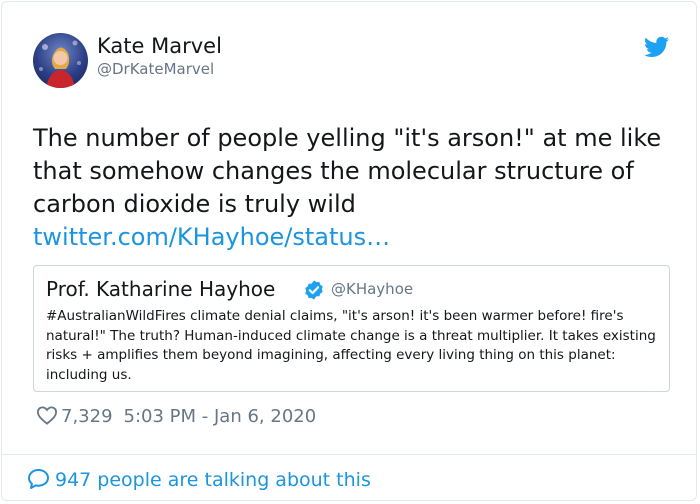 The width and height of the screenshot is (700, 504). What do you see at coordinates (87, 416) in the screenshot?
I see `like-count: 7,329` at bounding box center [87, 416].